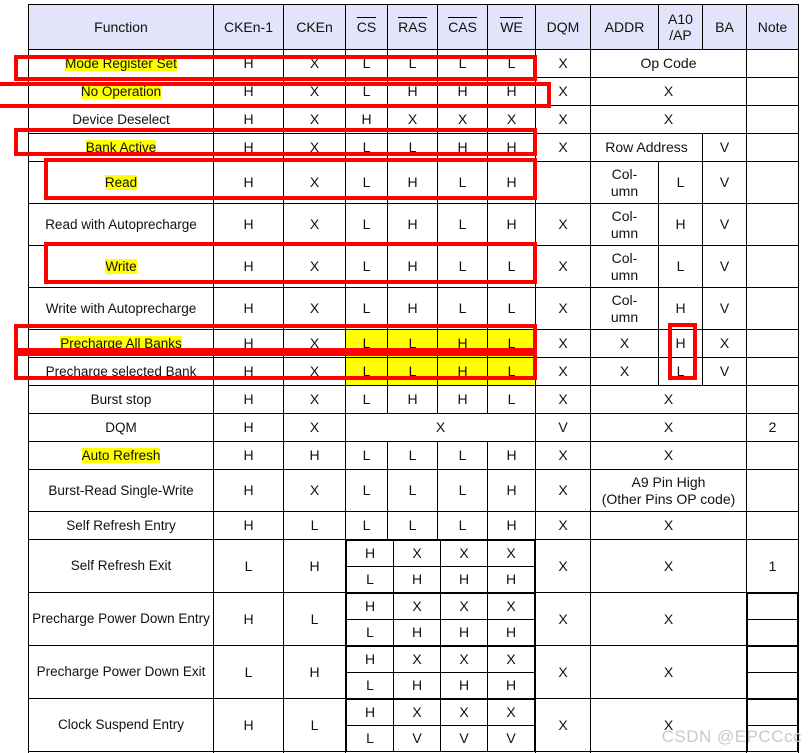 This screenshot has height=753, width=810. What do you see at coordinates (462, 455) in the screenshot?
I see `cell-cas: L` at bounding box center [462, 455].